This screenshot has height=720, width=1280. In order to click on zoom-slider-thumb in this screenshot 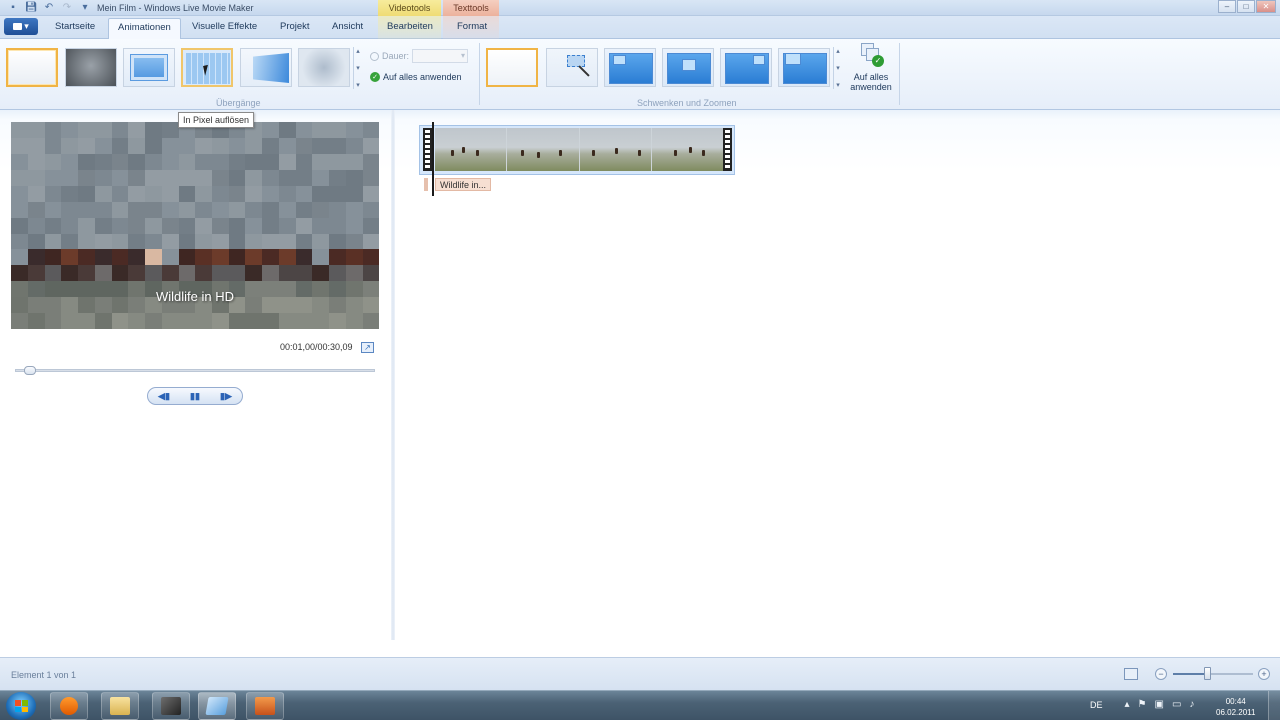, I will do `click(1207, 673)`.